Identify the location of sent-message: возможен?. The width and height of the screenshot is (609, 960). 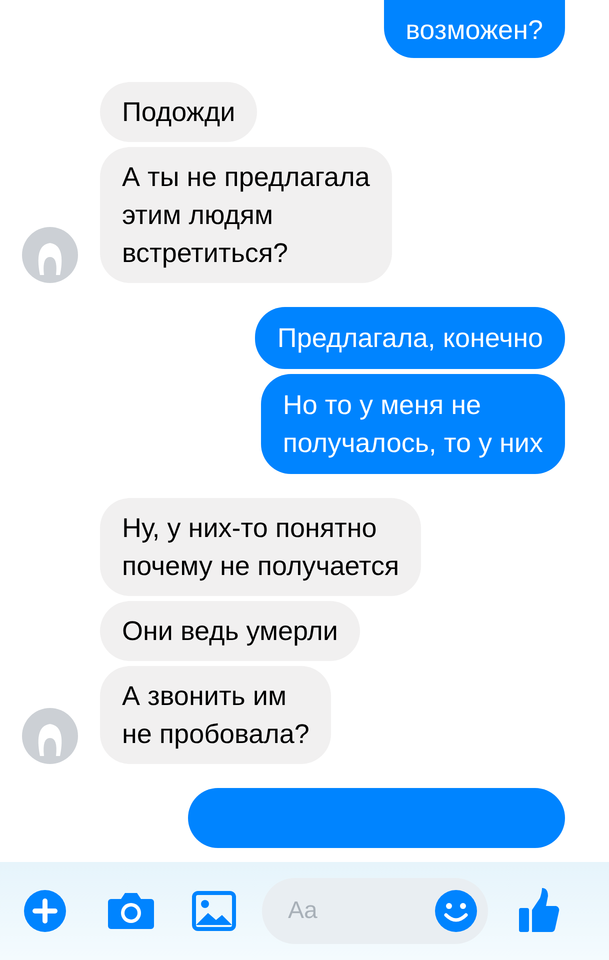
(474, 29).